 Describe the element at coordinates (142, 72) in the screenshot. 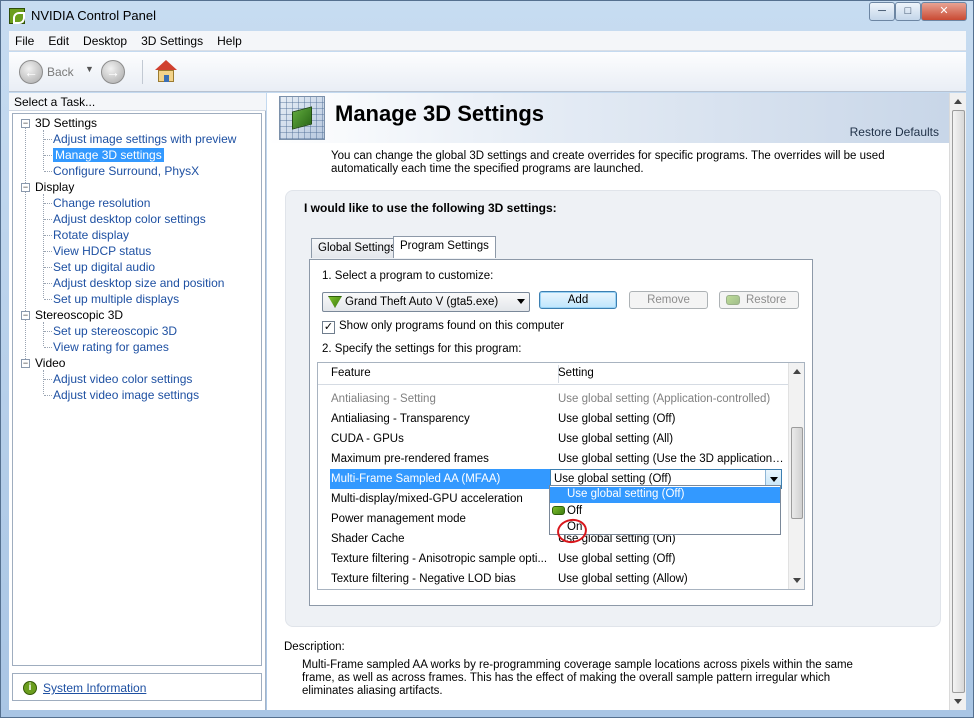

I see `toolbar-separator` at that location.